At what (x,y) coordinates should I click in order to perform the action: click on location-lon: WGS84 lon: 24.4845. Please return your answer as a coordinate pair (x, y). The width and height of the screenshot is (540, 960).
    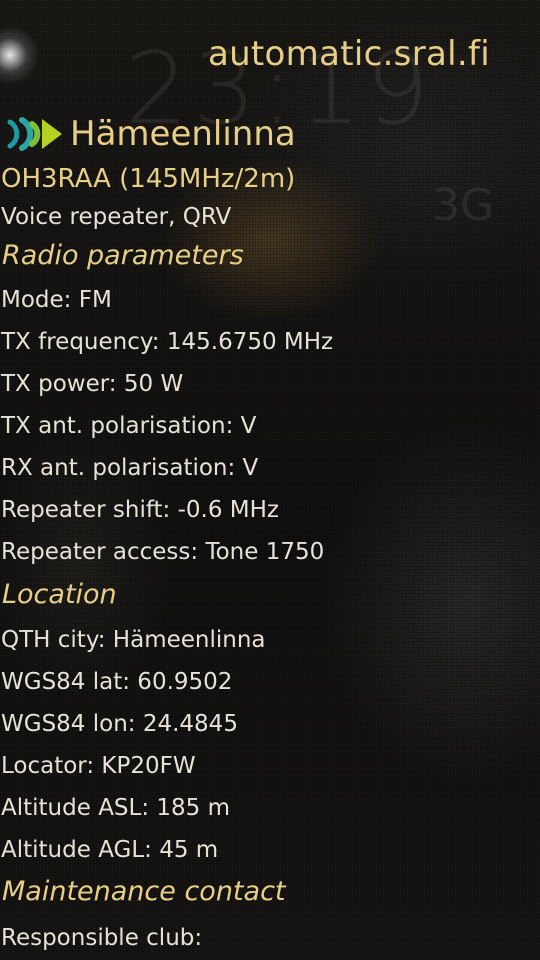
    Looking at the image, I should click on (119, 724).